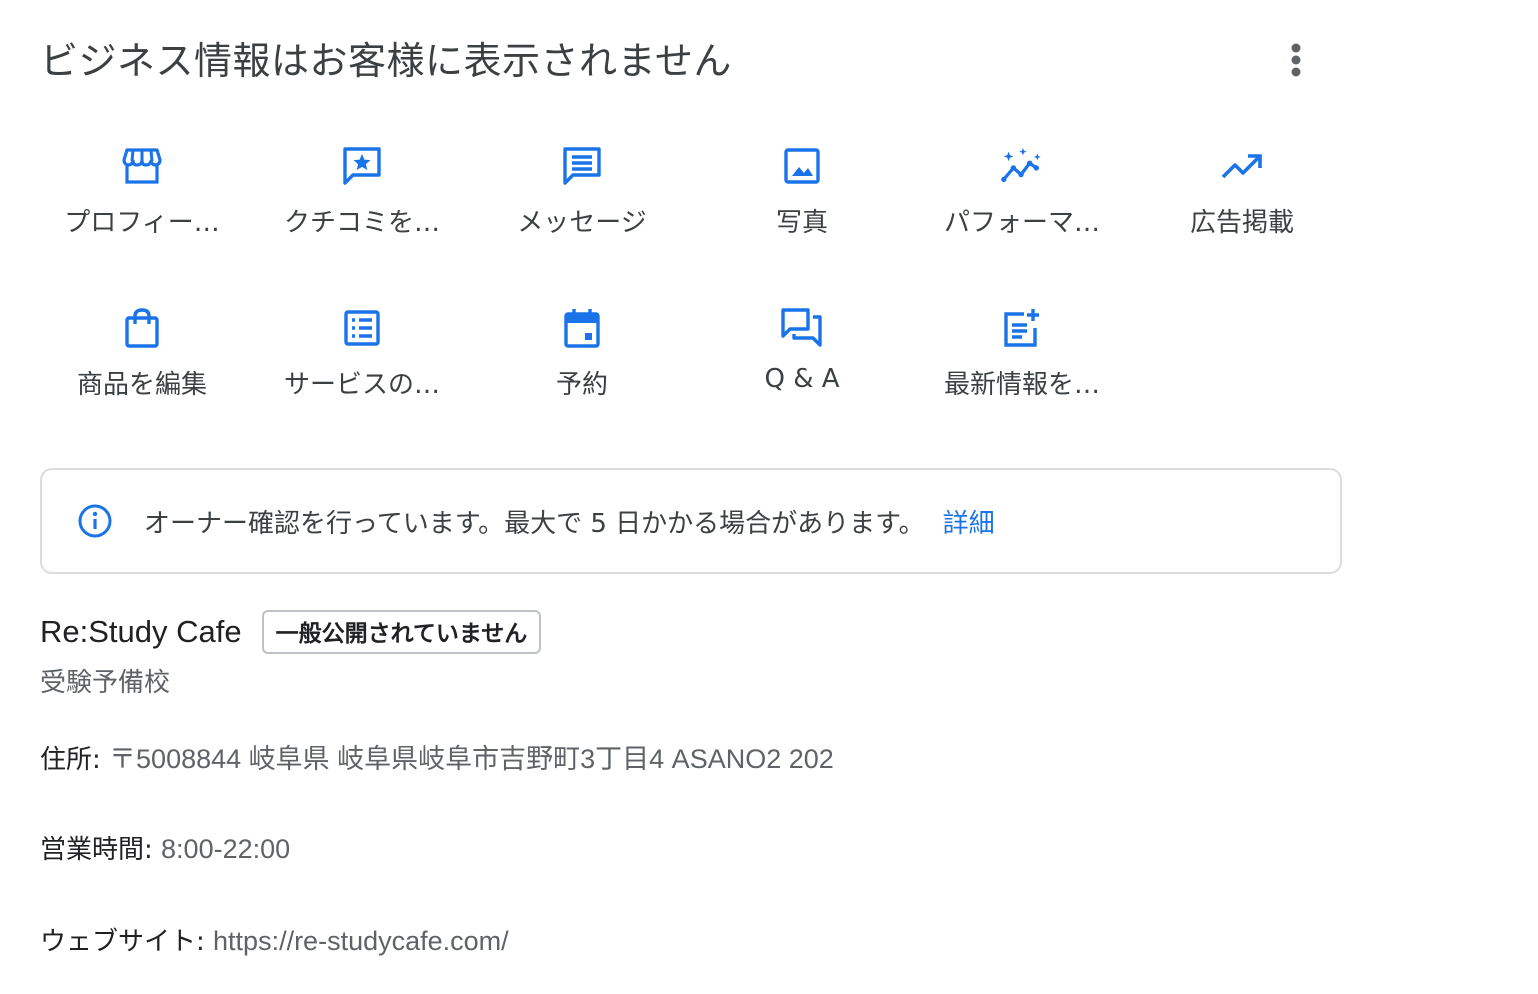 The image size is (1538, 994). What do you see at coordinates (96, 850) in the screenshot?
I see `hours-label: 営業時間:` at bounding box center [96, 850].